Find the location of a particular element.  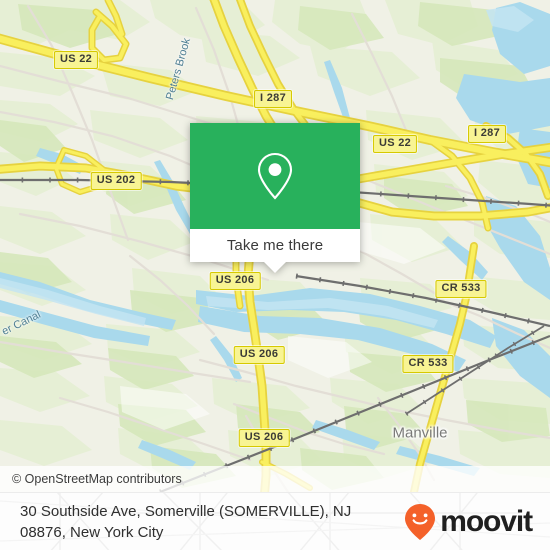

popup-pointer-tail is located at coordinates (275, 267).